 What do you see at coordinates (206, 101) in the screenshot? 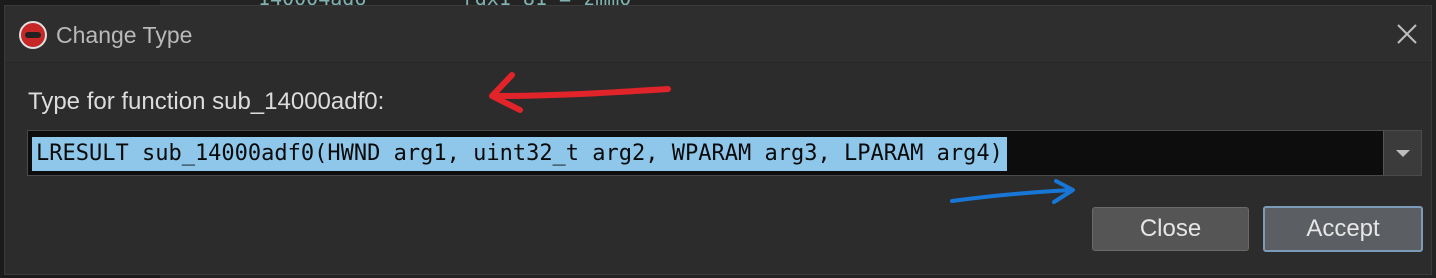
I see `type-field-label: Type for function sub_14000adf0:` at bounding box center [206, 101].